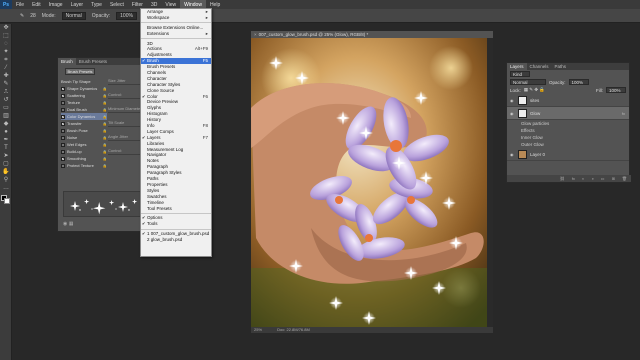 The width and height of the screenshot is (640, 360). I want to click on pen-tool-icon: ✒, so click(6, 140).